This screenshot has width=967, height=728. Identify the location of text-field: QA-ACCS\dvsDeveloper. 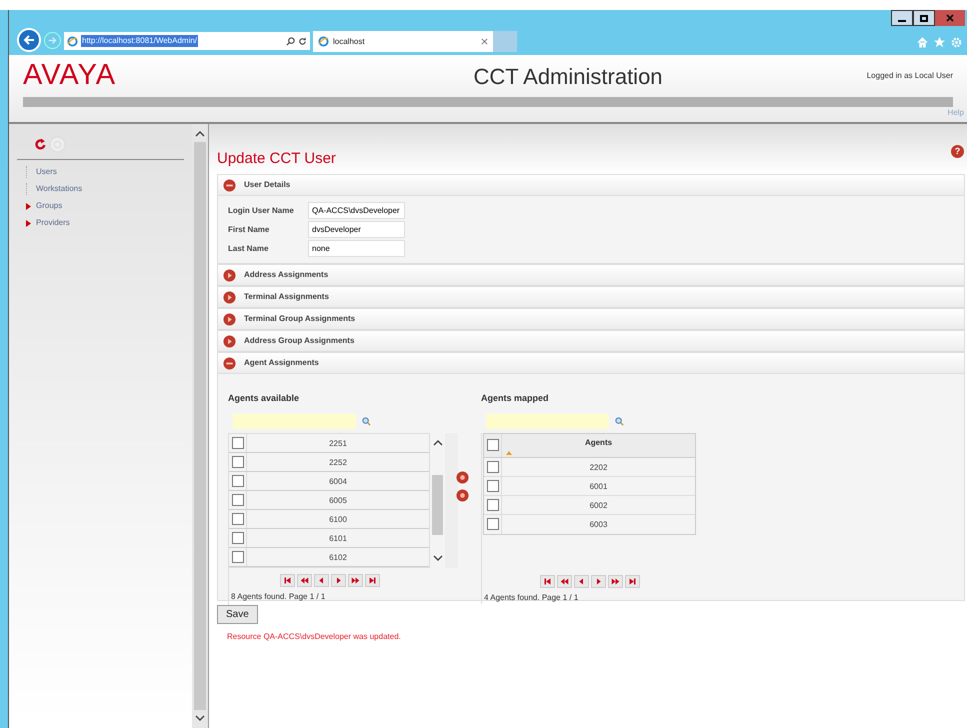
(356, 210).